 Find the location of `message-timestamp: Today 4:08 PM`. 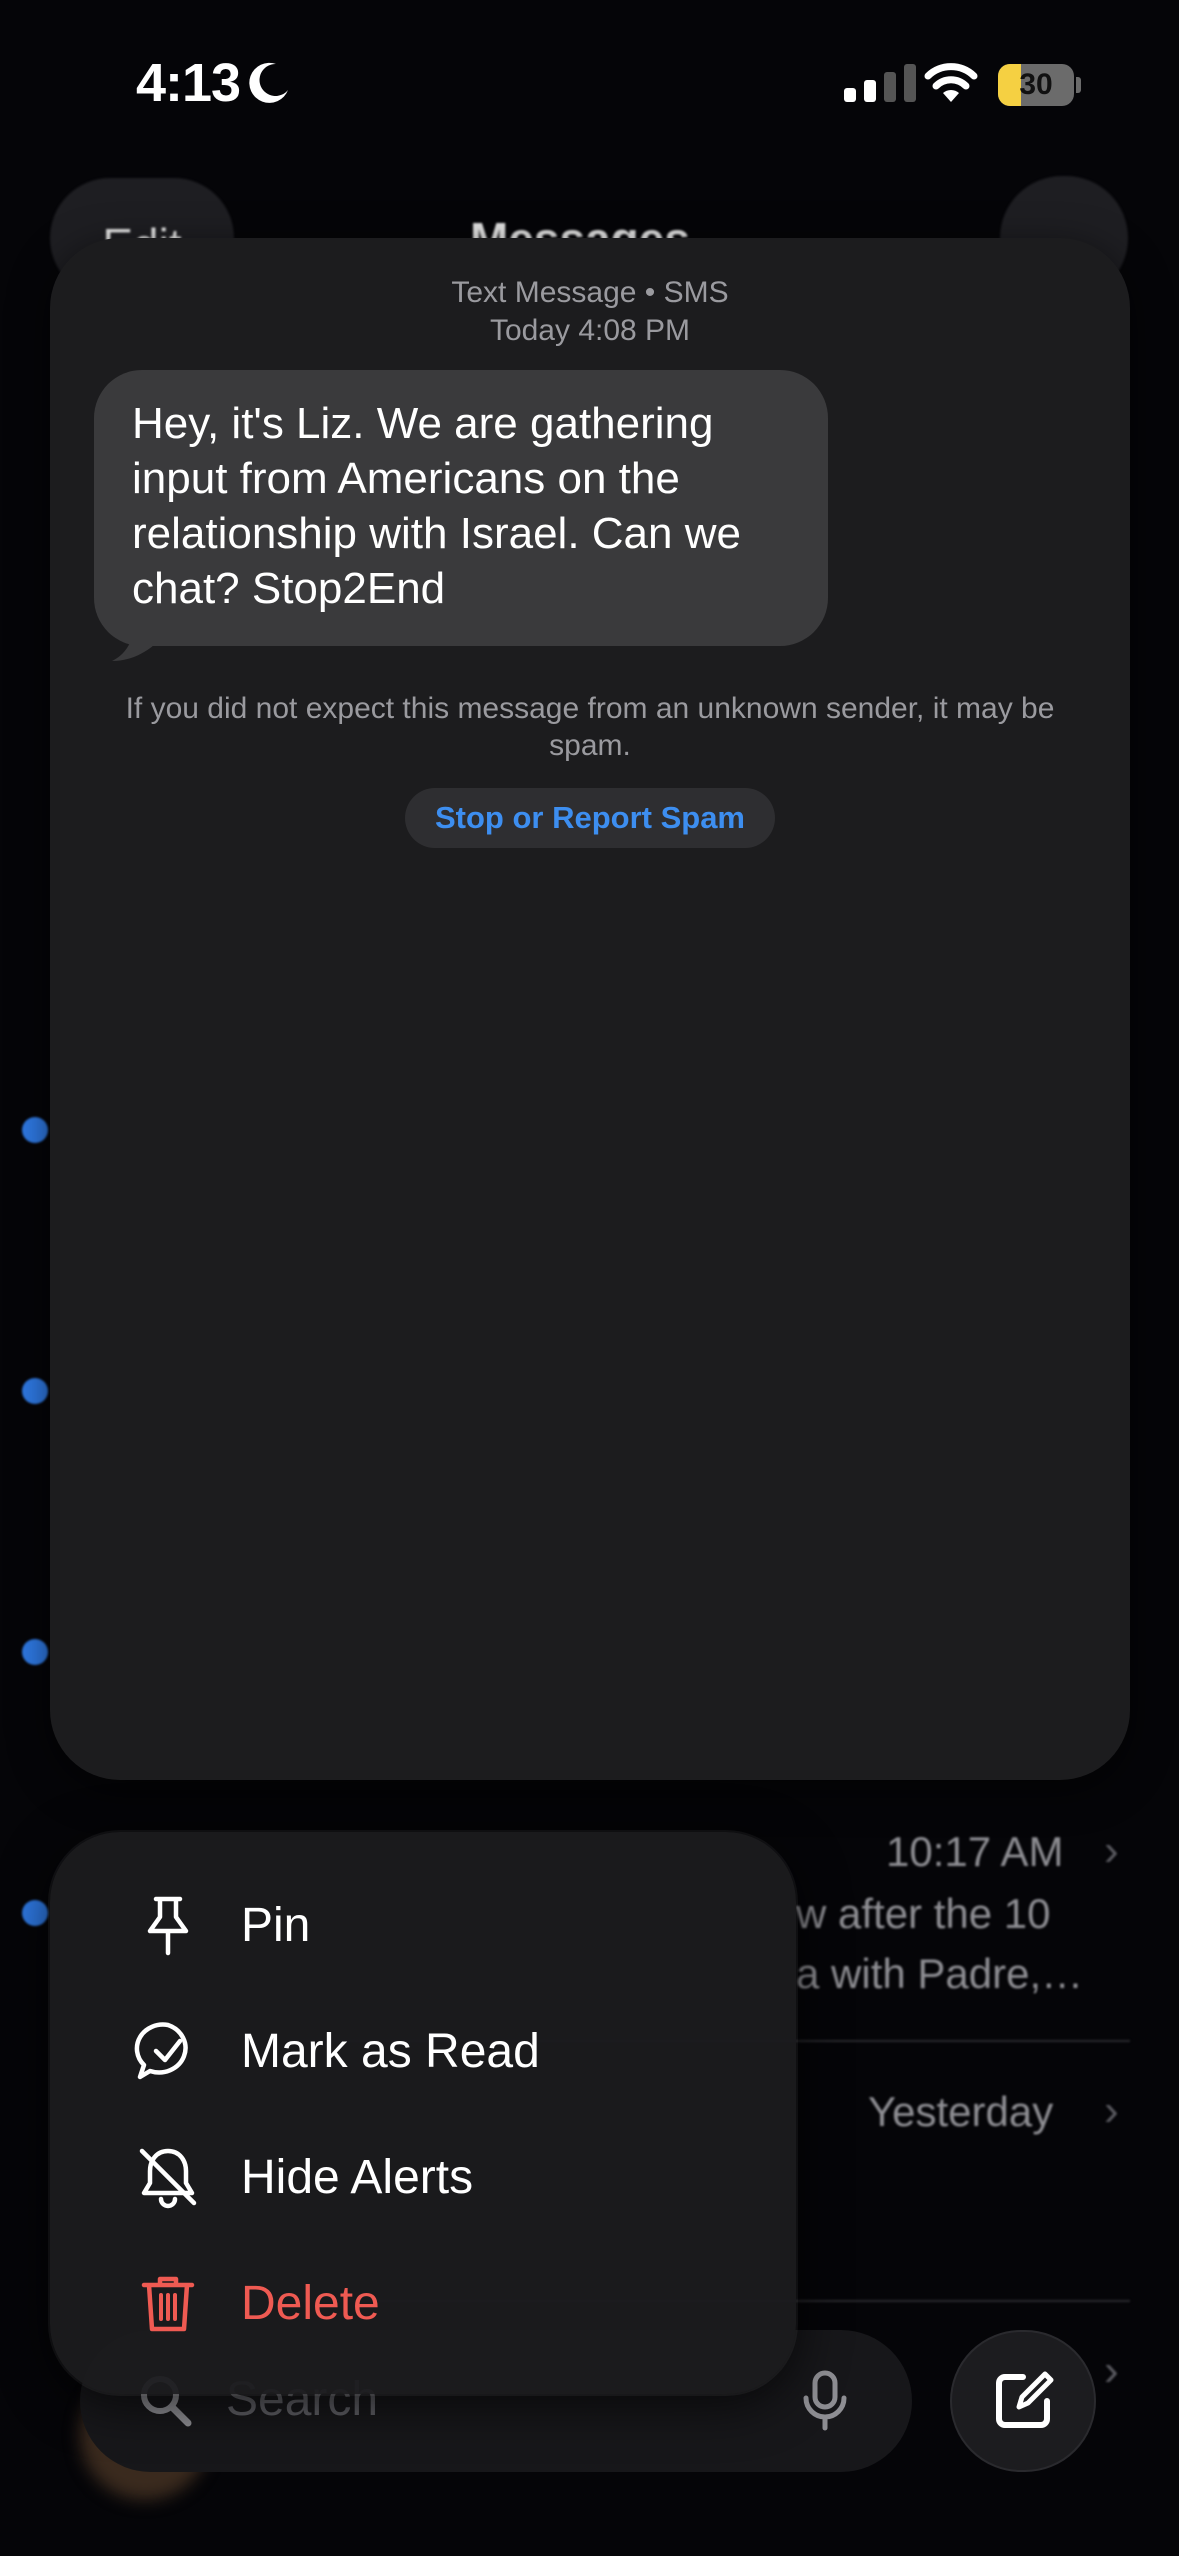

message-timestamp: Today 4:08 PM is located at coordinates (590, 330).